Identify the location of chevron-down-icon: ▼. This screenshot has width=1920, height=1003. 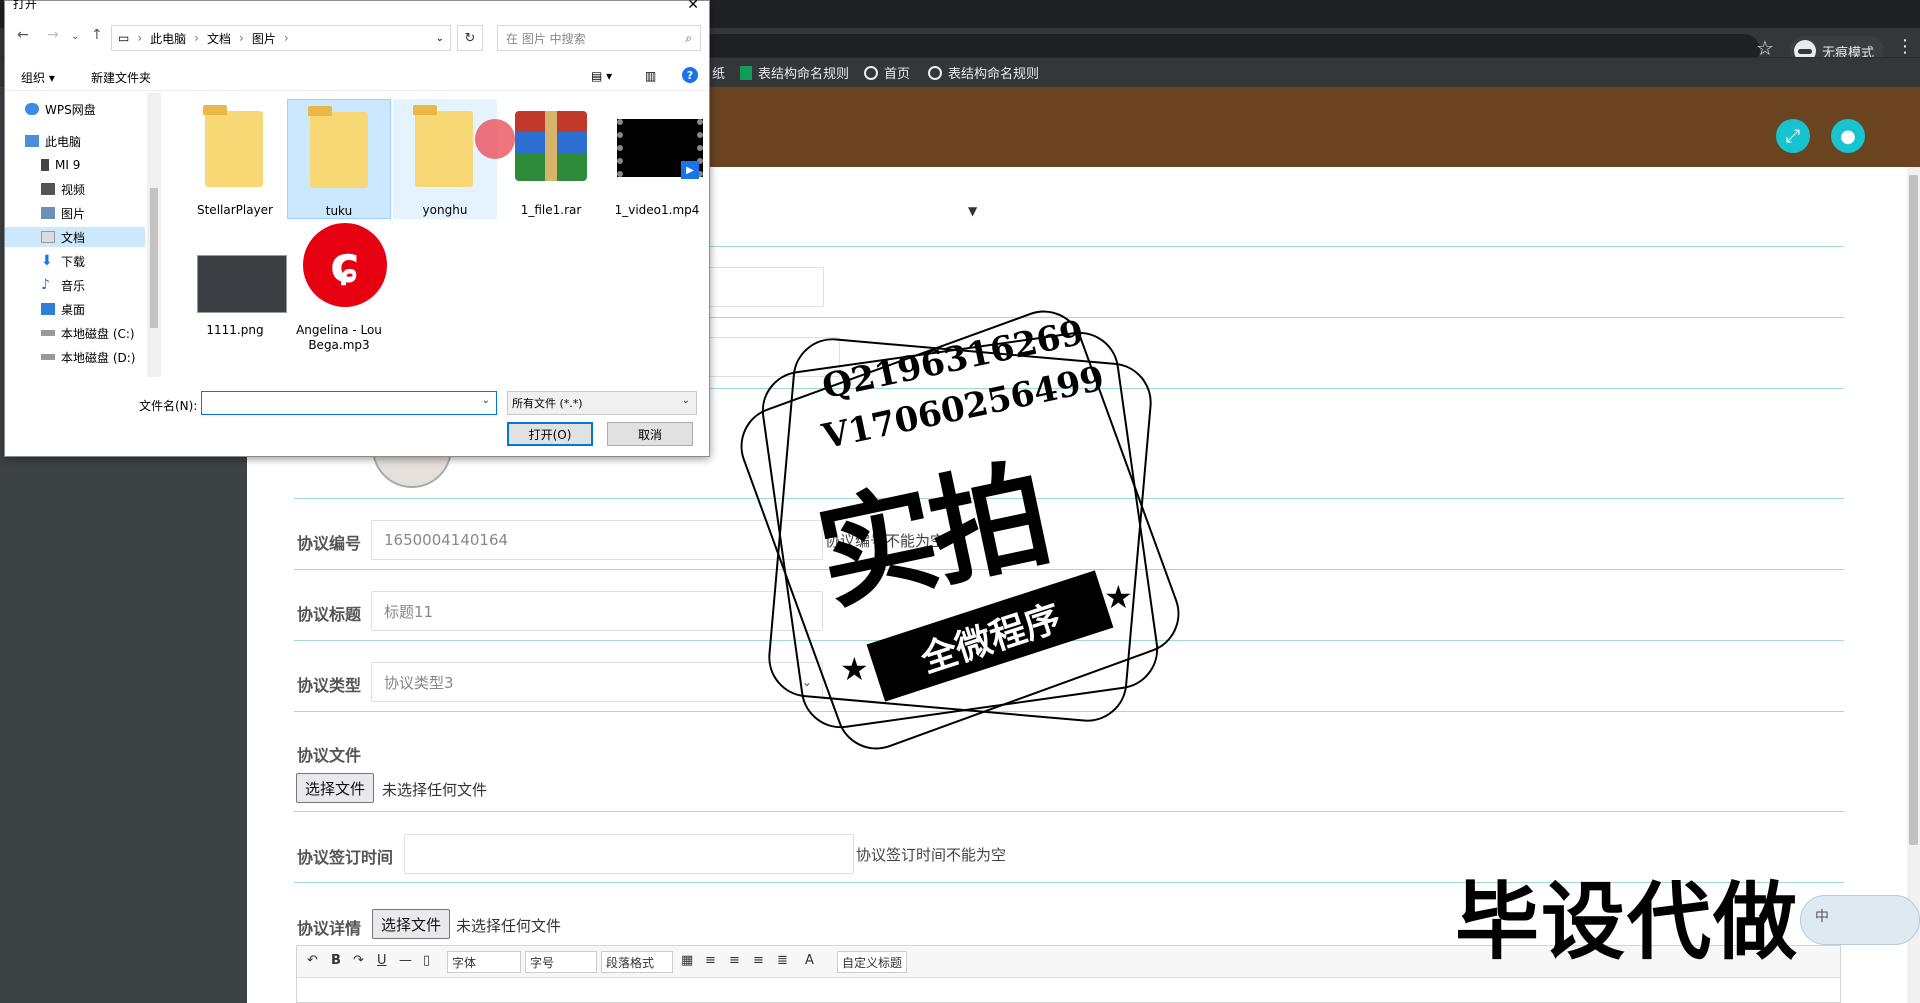
(972, 211).